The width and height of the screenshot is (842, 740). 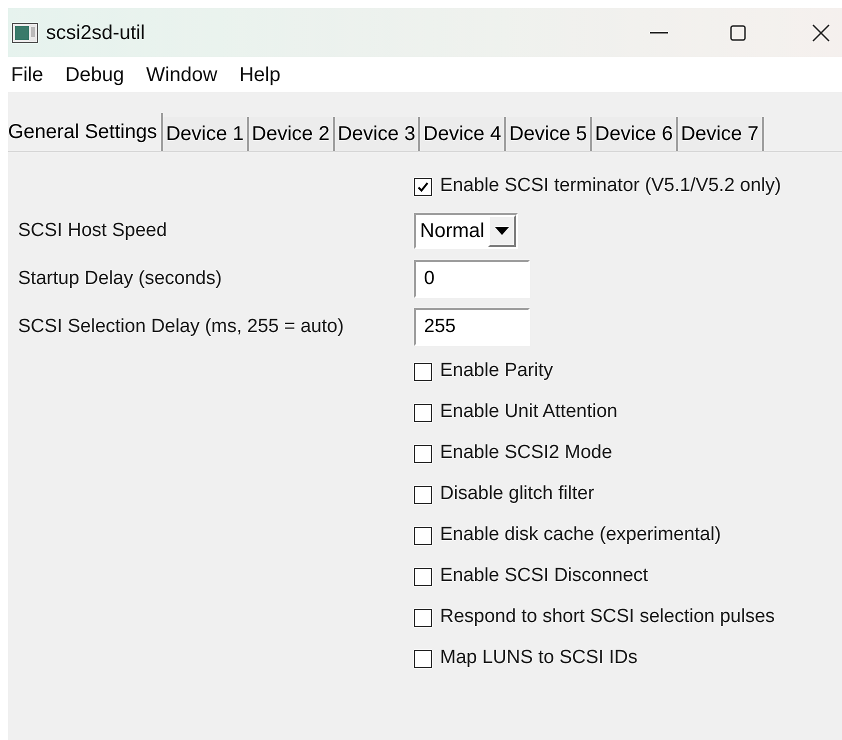 What do you see at coordinates (549, 134) in the screenshot?
I see `tab: Device 5` at bounding box center [549, 134].